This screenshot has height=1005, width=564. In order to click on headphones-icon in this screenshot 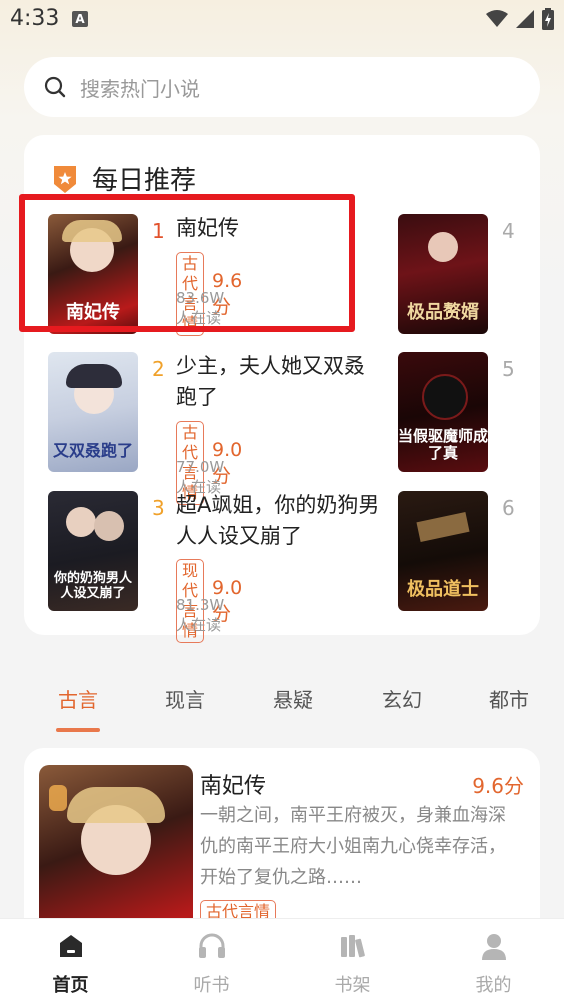, I will do `click(211, 945)`.